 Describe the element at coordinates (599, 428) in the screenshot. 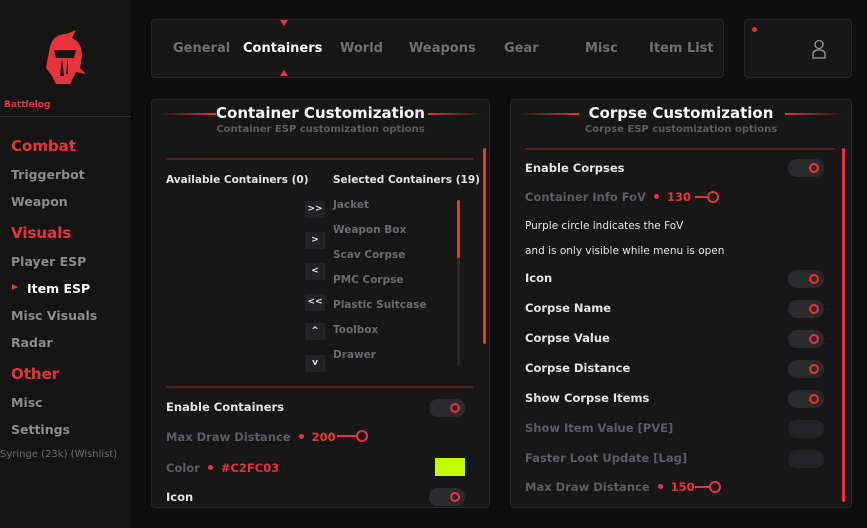

I see `show-item-value-label: Show Item Value [PVE]` at that location.